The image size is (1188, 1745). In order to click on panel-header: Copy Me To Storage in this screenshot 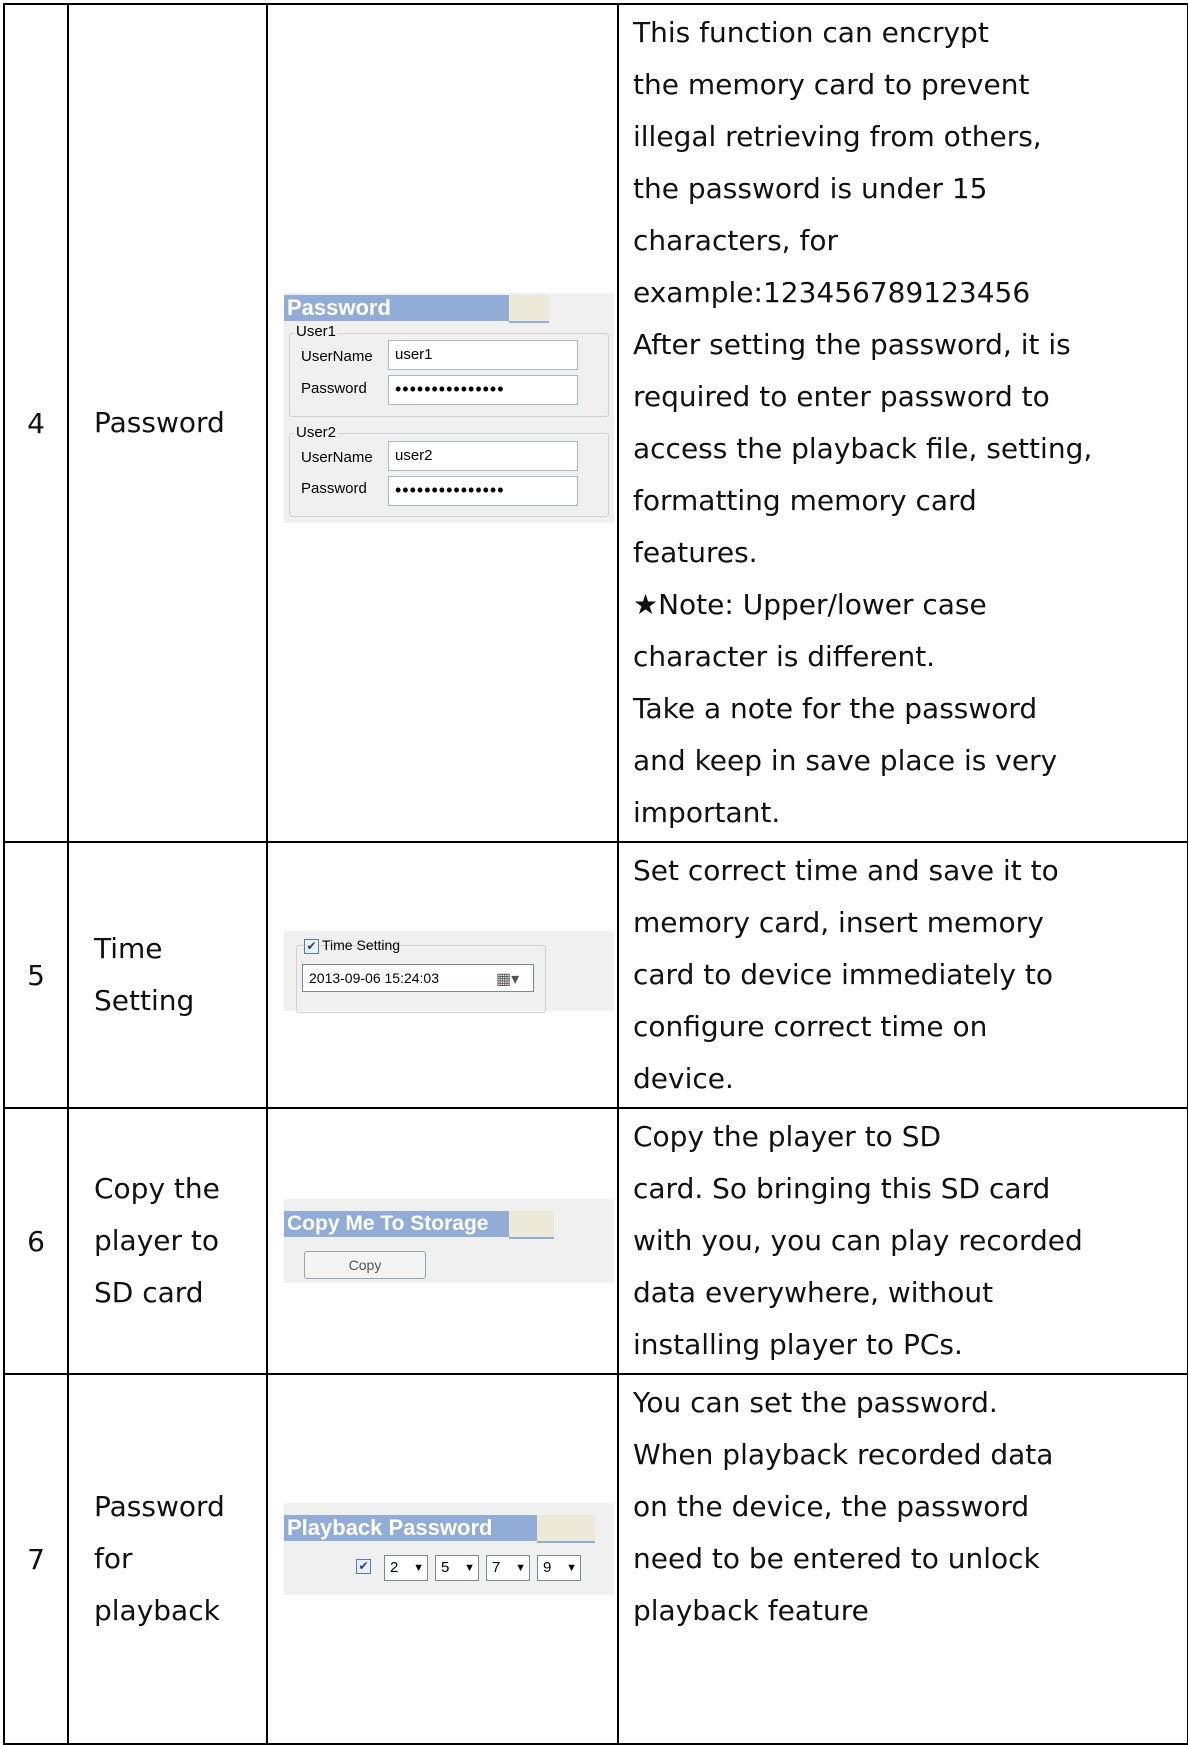, I will do `click(396, 1224)`.